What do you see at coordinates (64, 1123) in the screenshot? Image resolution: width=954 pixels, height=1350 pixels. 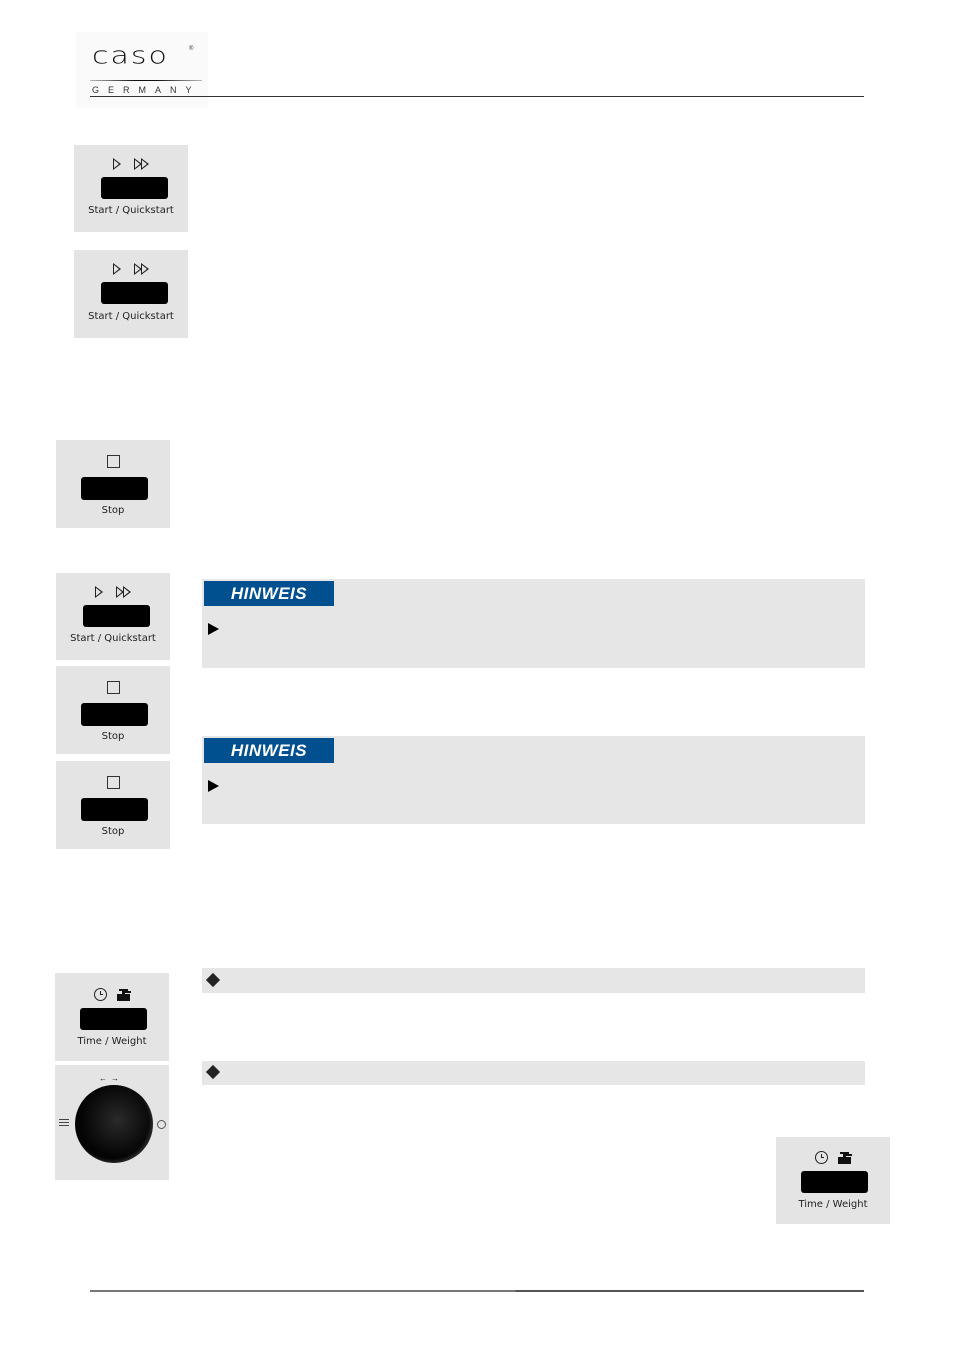 I see `menu-list-icon` at bounding box center [64, 1123].